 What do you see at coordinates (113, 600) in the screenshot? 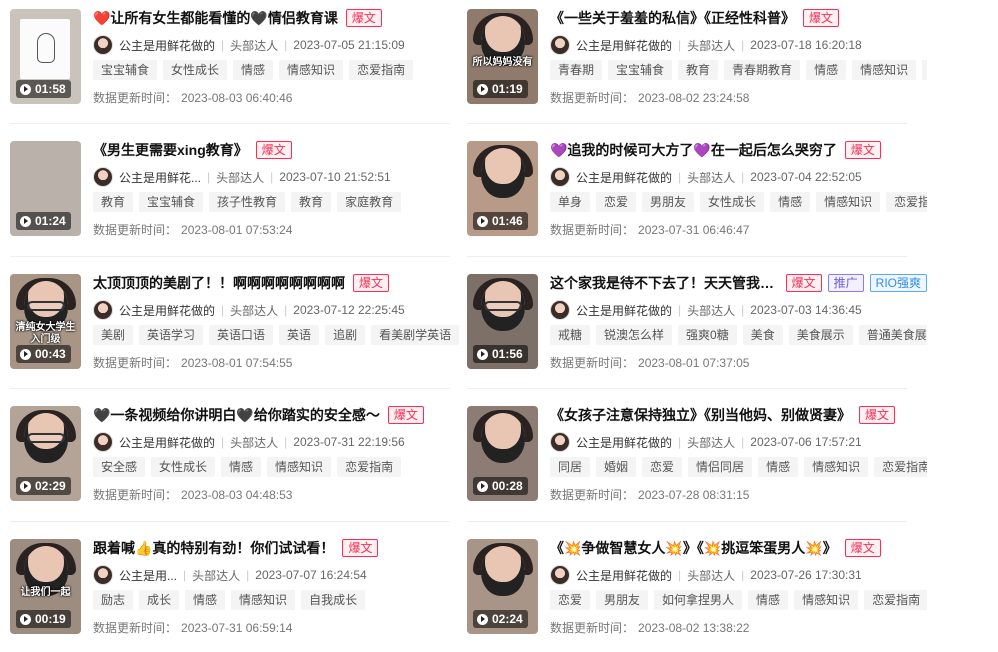
I see `tag-chip: 励志` at bounding box center [113, 600].